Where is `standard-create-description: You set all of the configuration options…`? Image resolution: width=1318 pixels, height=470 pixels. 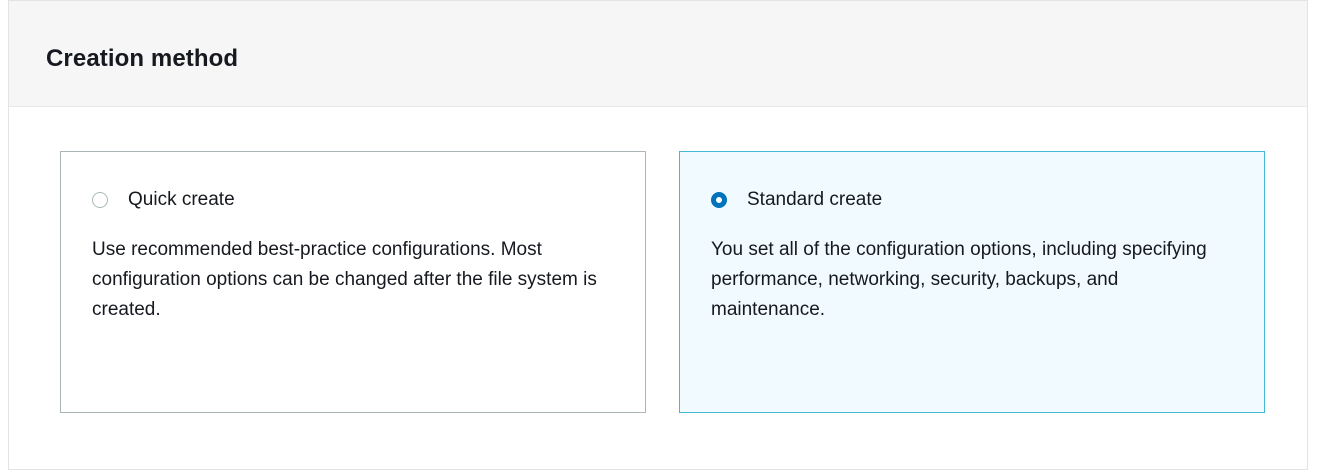 standard-create-description: You set all of the configuration options… is located at coordinates (959, 279).